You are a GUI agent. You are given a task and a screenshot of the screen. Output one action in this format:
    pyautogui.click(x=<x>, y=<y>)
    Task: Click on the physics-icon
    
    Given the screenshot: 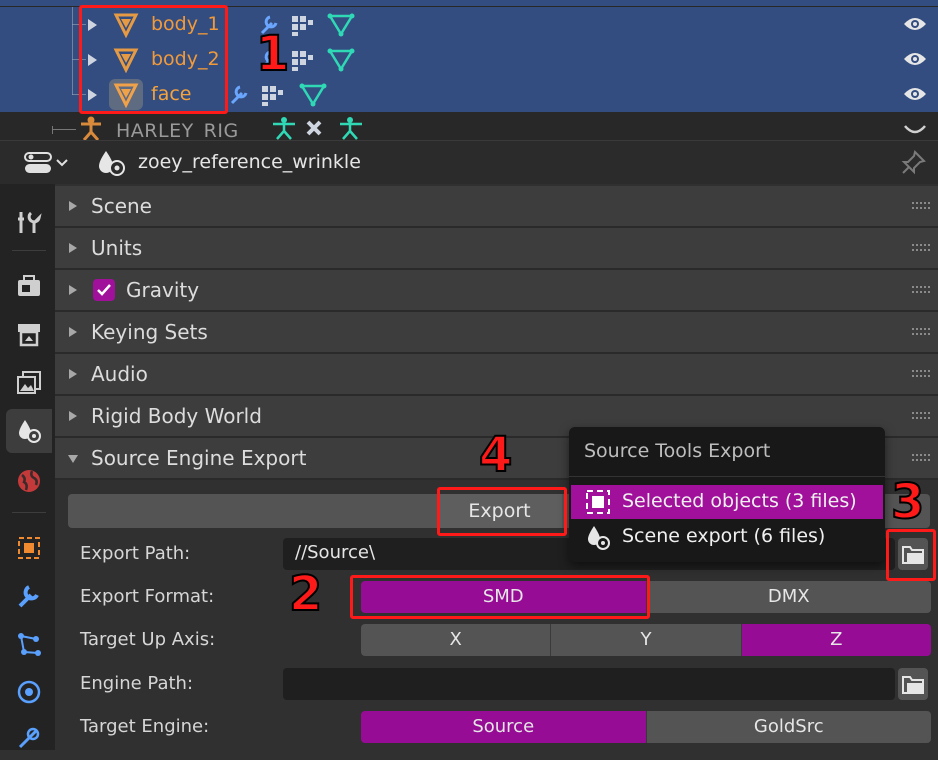 What is the action you would take?
    pyautogui.click(x=29, y=692)
    